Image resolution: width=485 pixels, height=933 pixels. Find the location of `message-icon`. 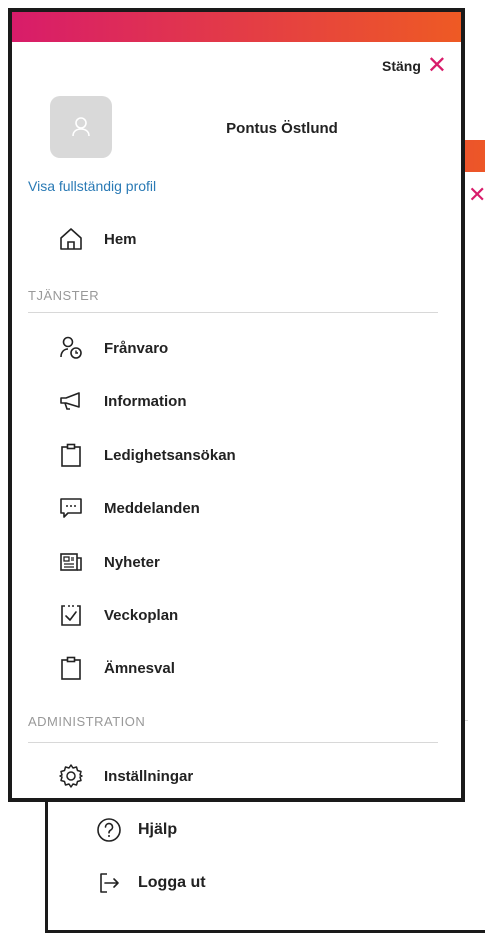

message-icon is located at coordinates (71, 508).